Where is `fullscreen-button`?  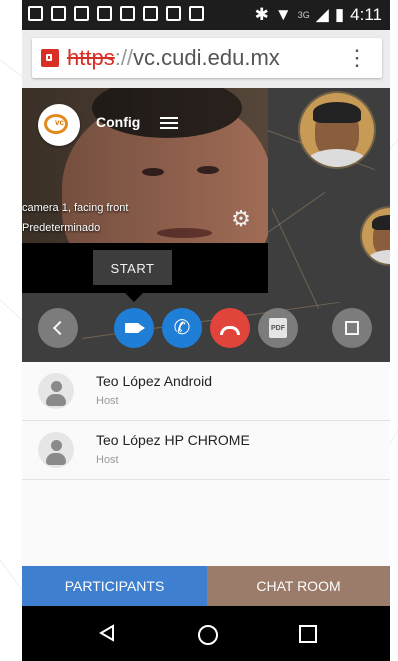
fullscreen-button is located at coordinates (352, 328).